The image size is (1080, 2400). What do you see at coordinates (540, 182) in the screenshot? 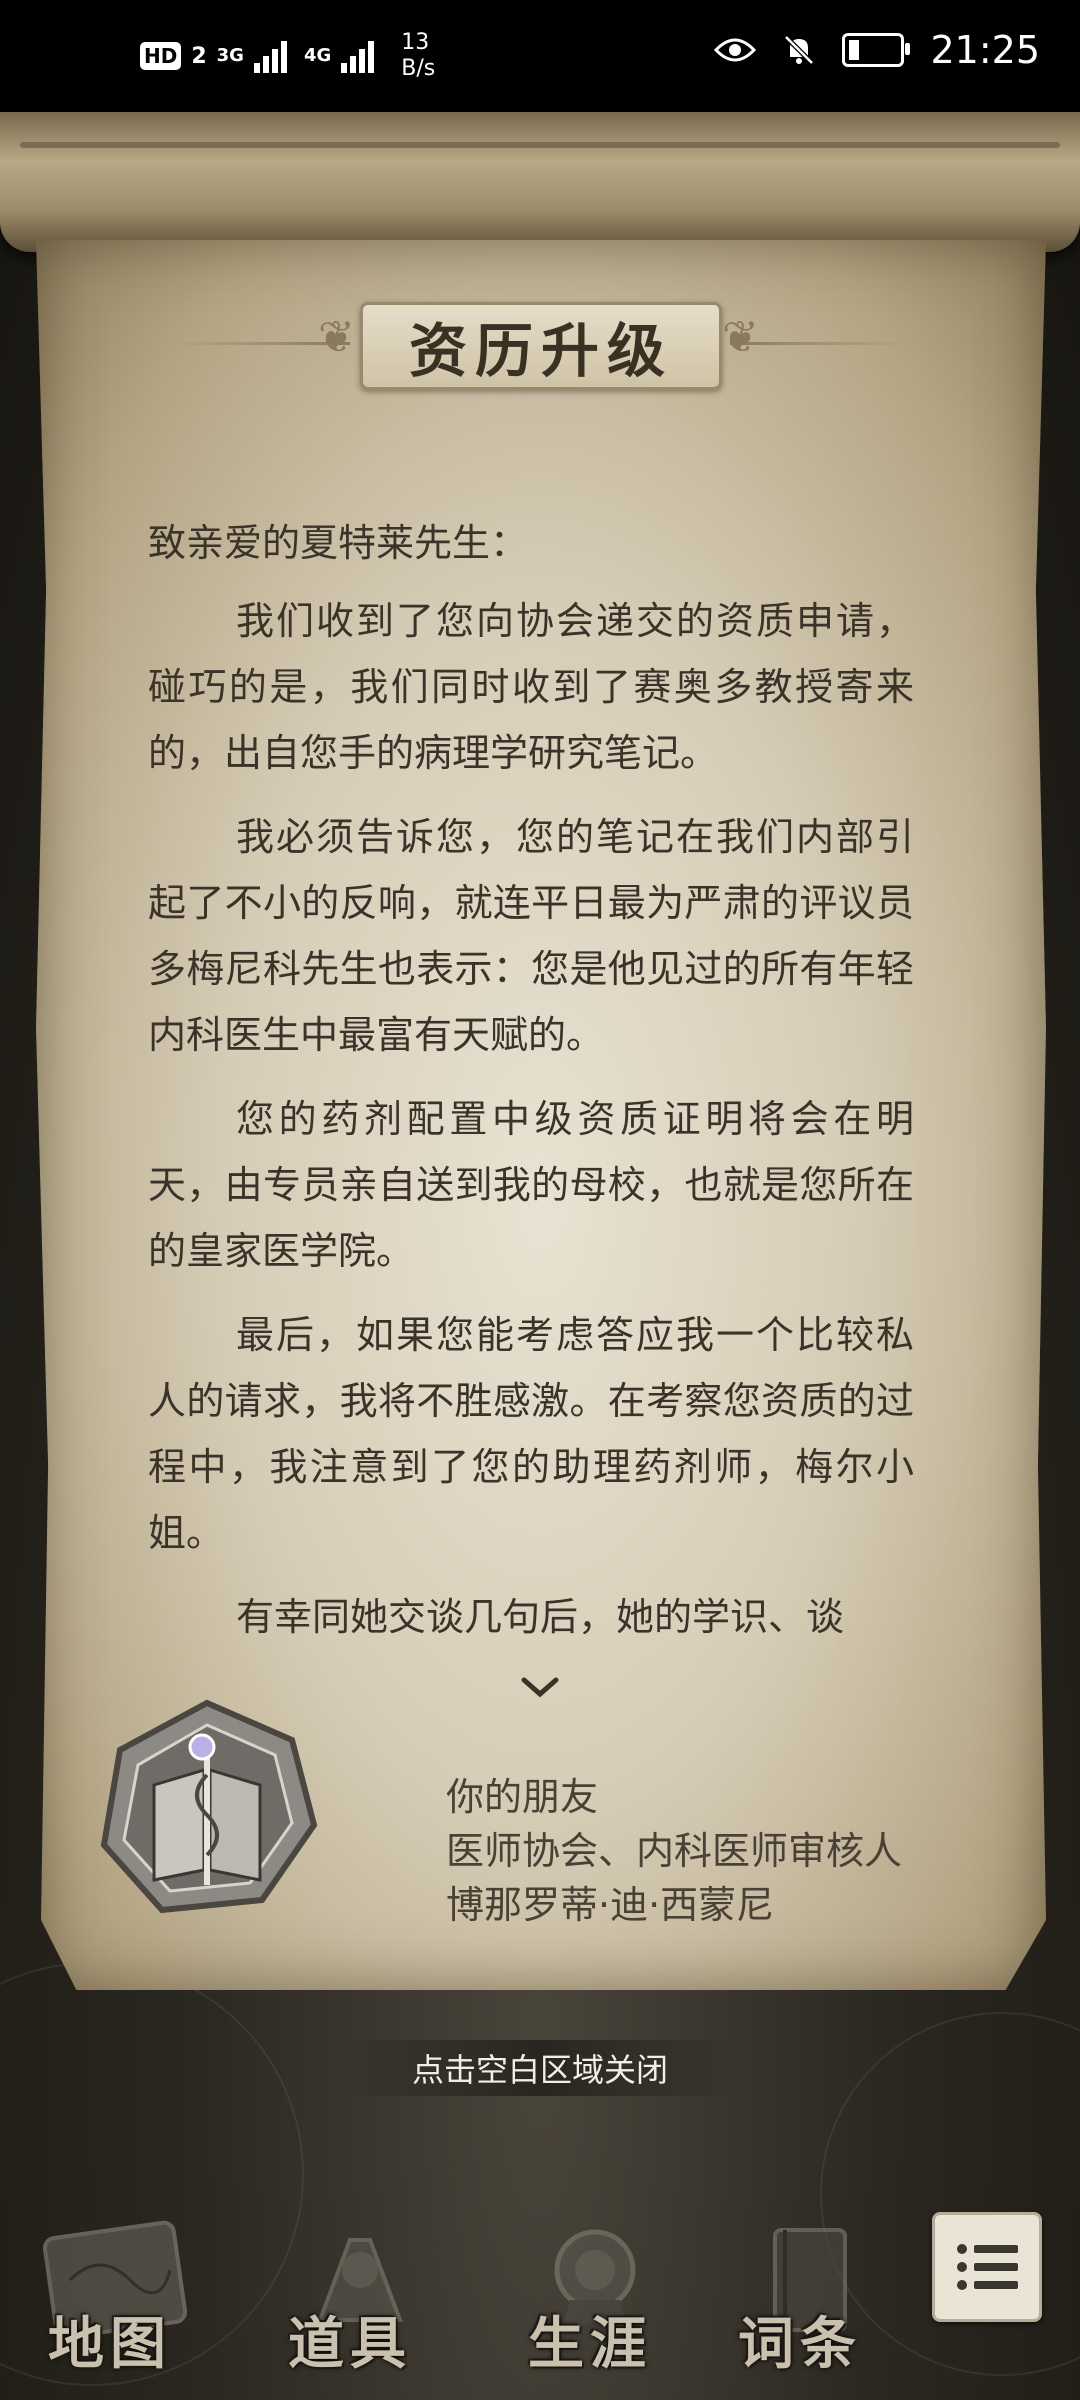
I see `scroll-roll` at bounding box center [540, 182].